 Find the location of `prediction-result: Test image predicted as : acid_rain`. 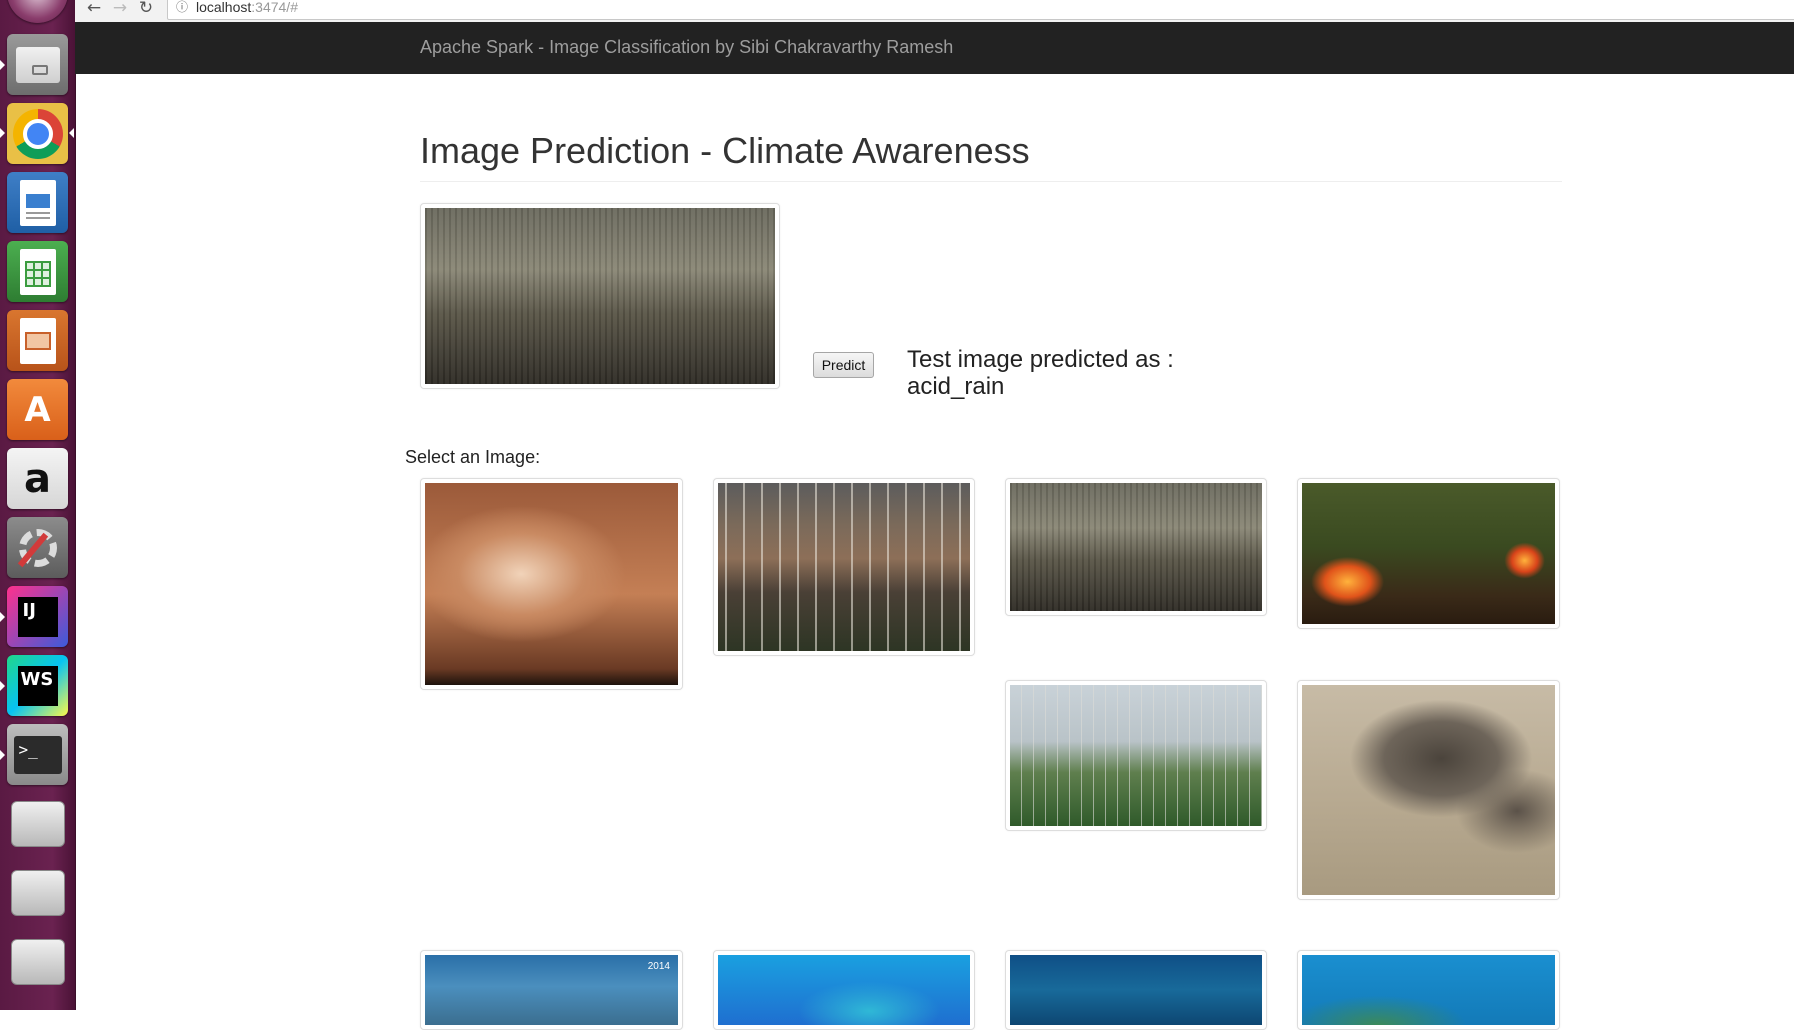

prediction-result: Test image predicted as : acid_rain is located at coordinates (1040, 373).